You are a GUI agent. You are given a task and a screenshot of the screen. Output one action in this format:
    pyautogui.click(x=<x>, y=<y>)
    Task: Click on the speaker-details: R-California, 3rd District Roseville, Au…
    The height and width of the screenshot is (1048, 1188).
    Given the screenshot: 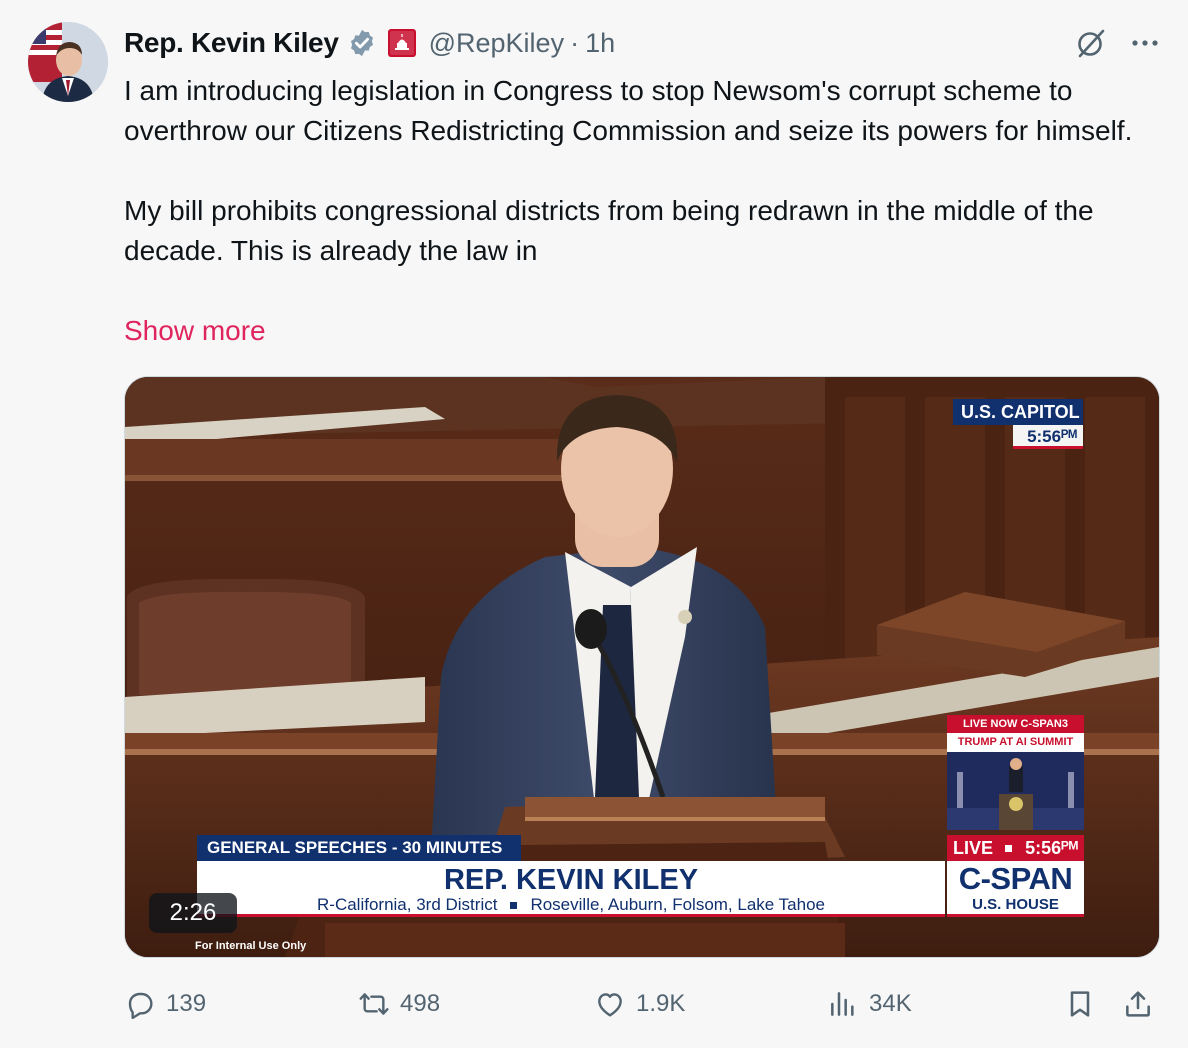 What is the action you would take?
    pyautogui.click(x=571, y=905)
    